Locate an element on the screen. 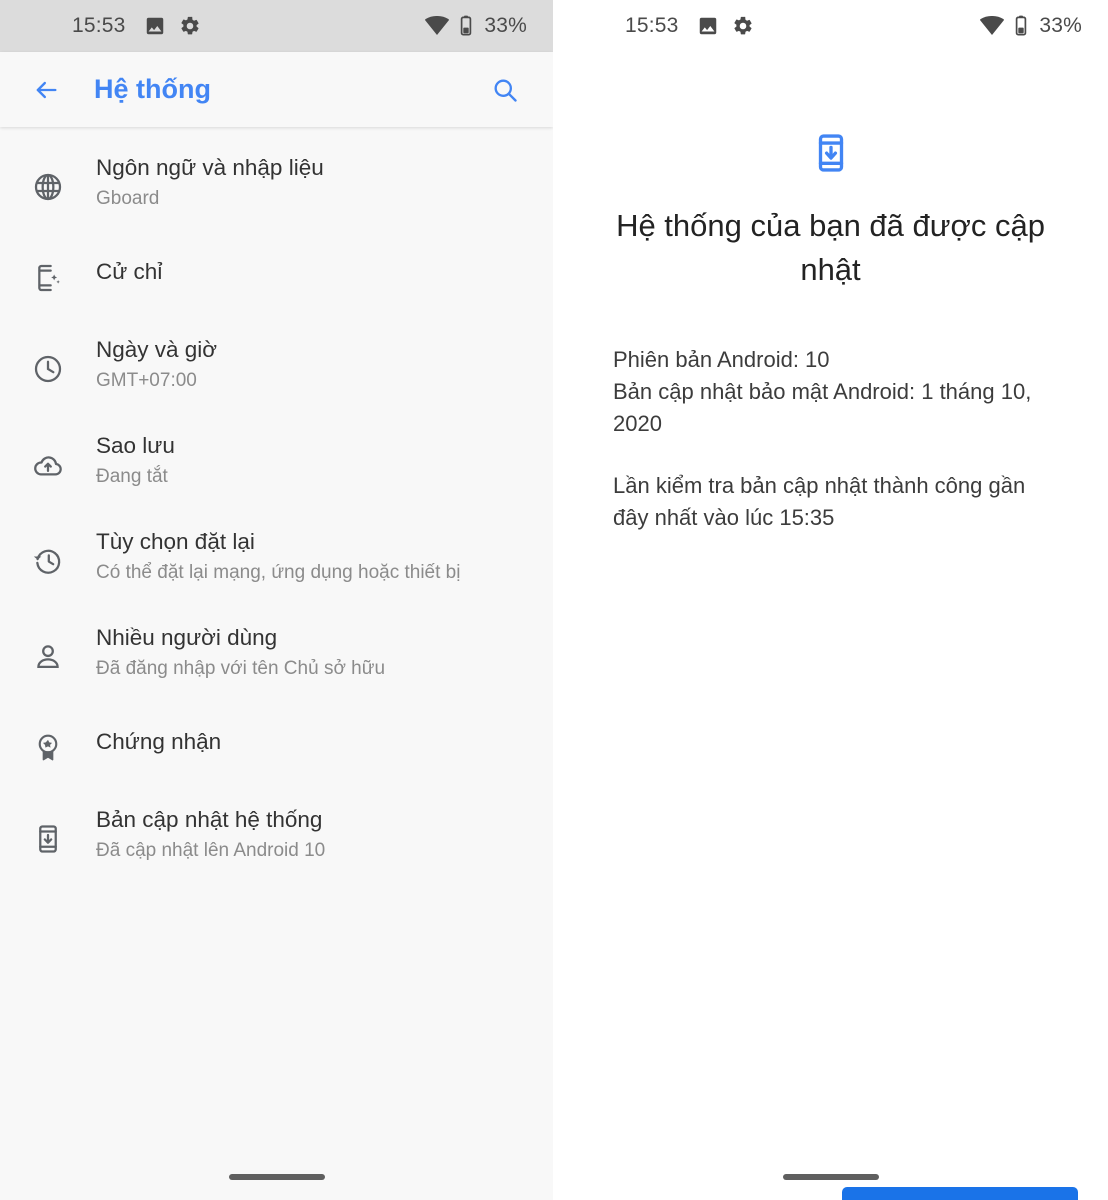 This screenshot has width=1108, height=1200. sidebar-item-backup: Sao lưu Đang tắt is located at coordinates (276, 461).